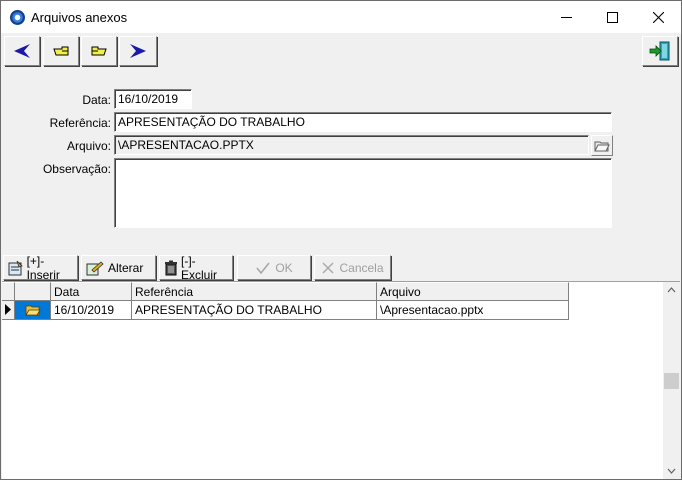 The width and height of the screenshot is (682, 480). Describe the element at coordinates (171, 267) in the screenshot. I see `trash-icon` at that location.